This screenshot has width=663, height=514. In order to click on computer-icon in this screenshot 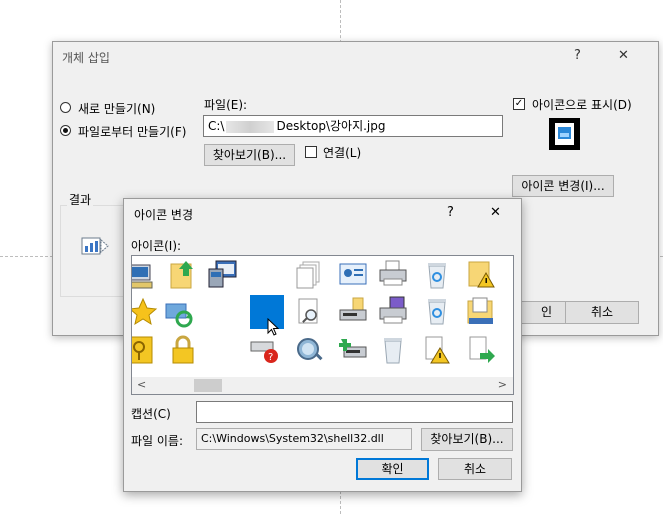, I will do `click(145, 275)`.